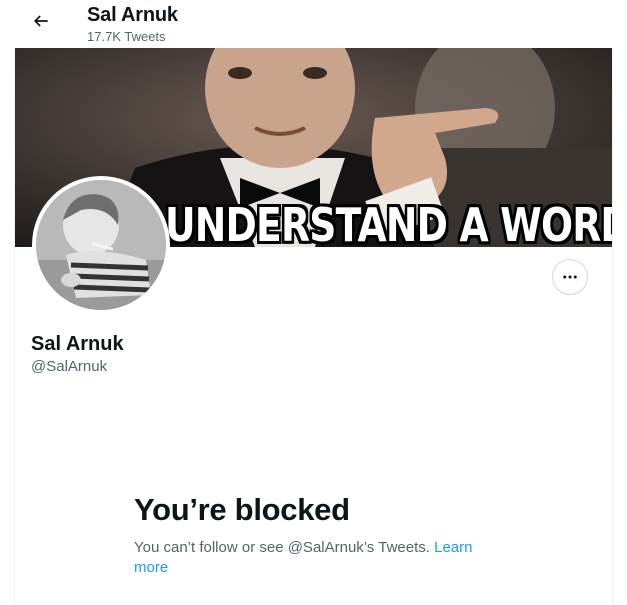 The height and width of the screenshot is (605, 627). I want to click on header-name: Sal Arnuk, so click(132, 15).